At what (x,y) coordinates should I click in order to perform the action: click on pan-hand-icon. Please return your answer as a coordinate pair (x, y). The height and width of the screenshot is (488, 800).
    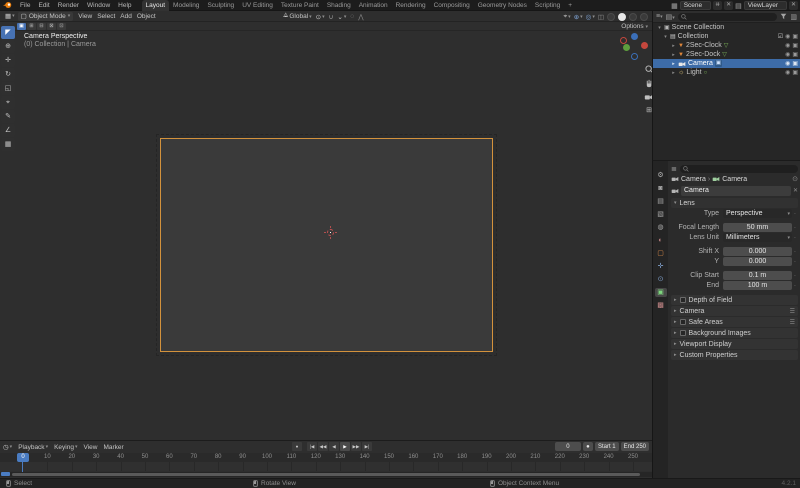
    Looking at the image, I should click on (649, 83).